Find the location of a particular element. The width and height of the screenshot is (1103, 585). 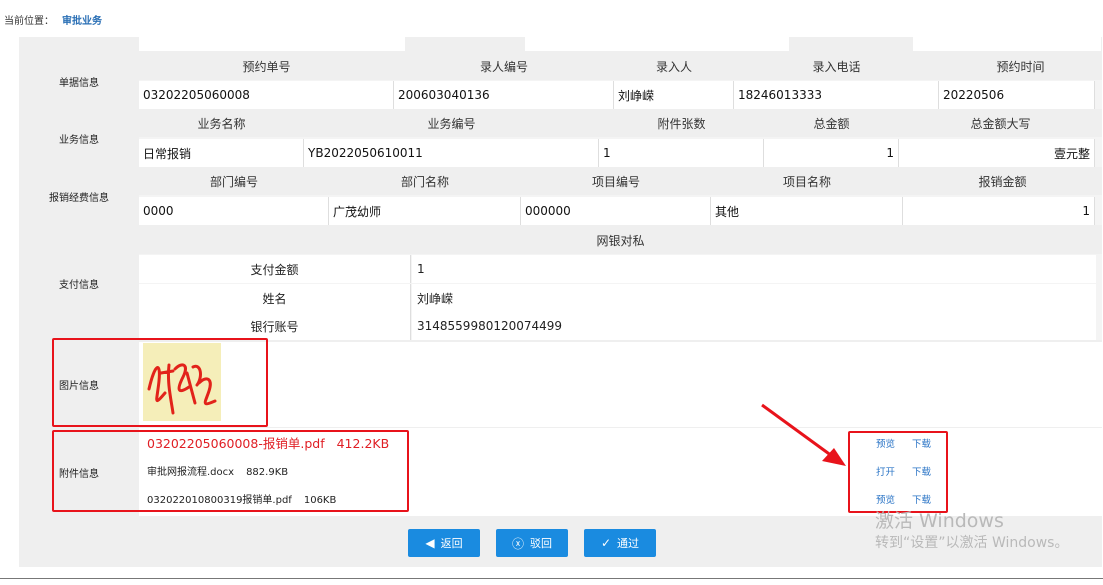

column-header: 报销金额 is located at coordinates (1002, 181).